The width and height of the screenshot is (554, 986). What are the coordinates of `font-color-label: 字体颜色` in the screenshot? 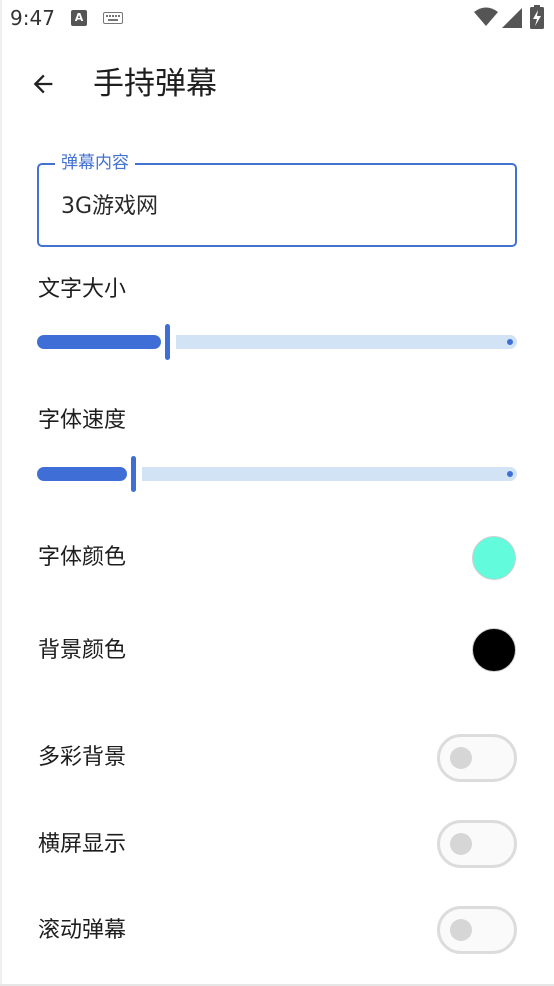 It's located at (82, 557).